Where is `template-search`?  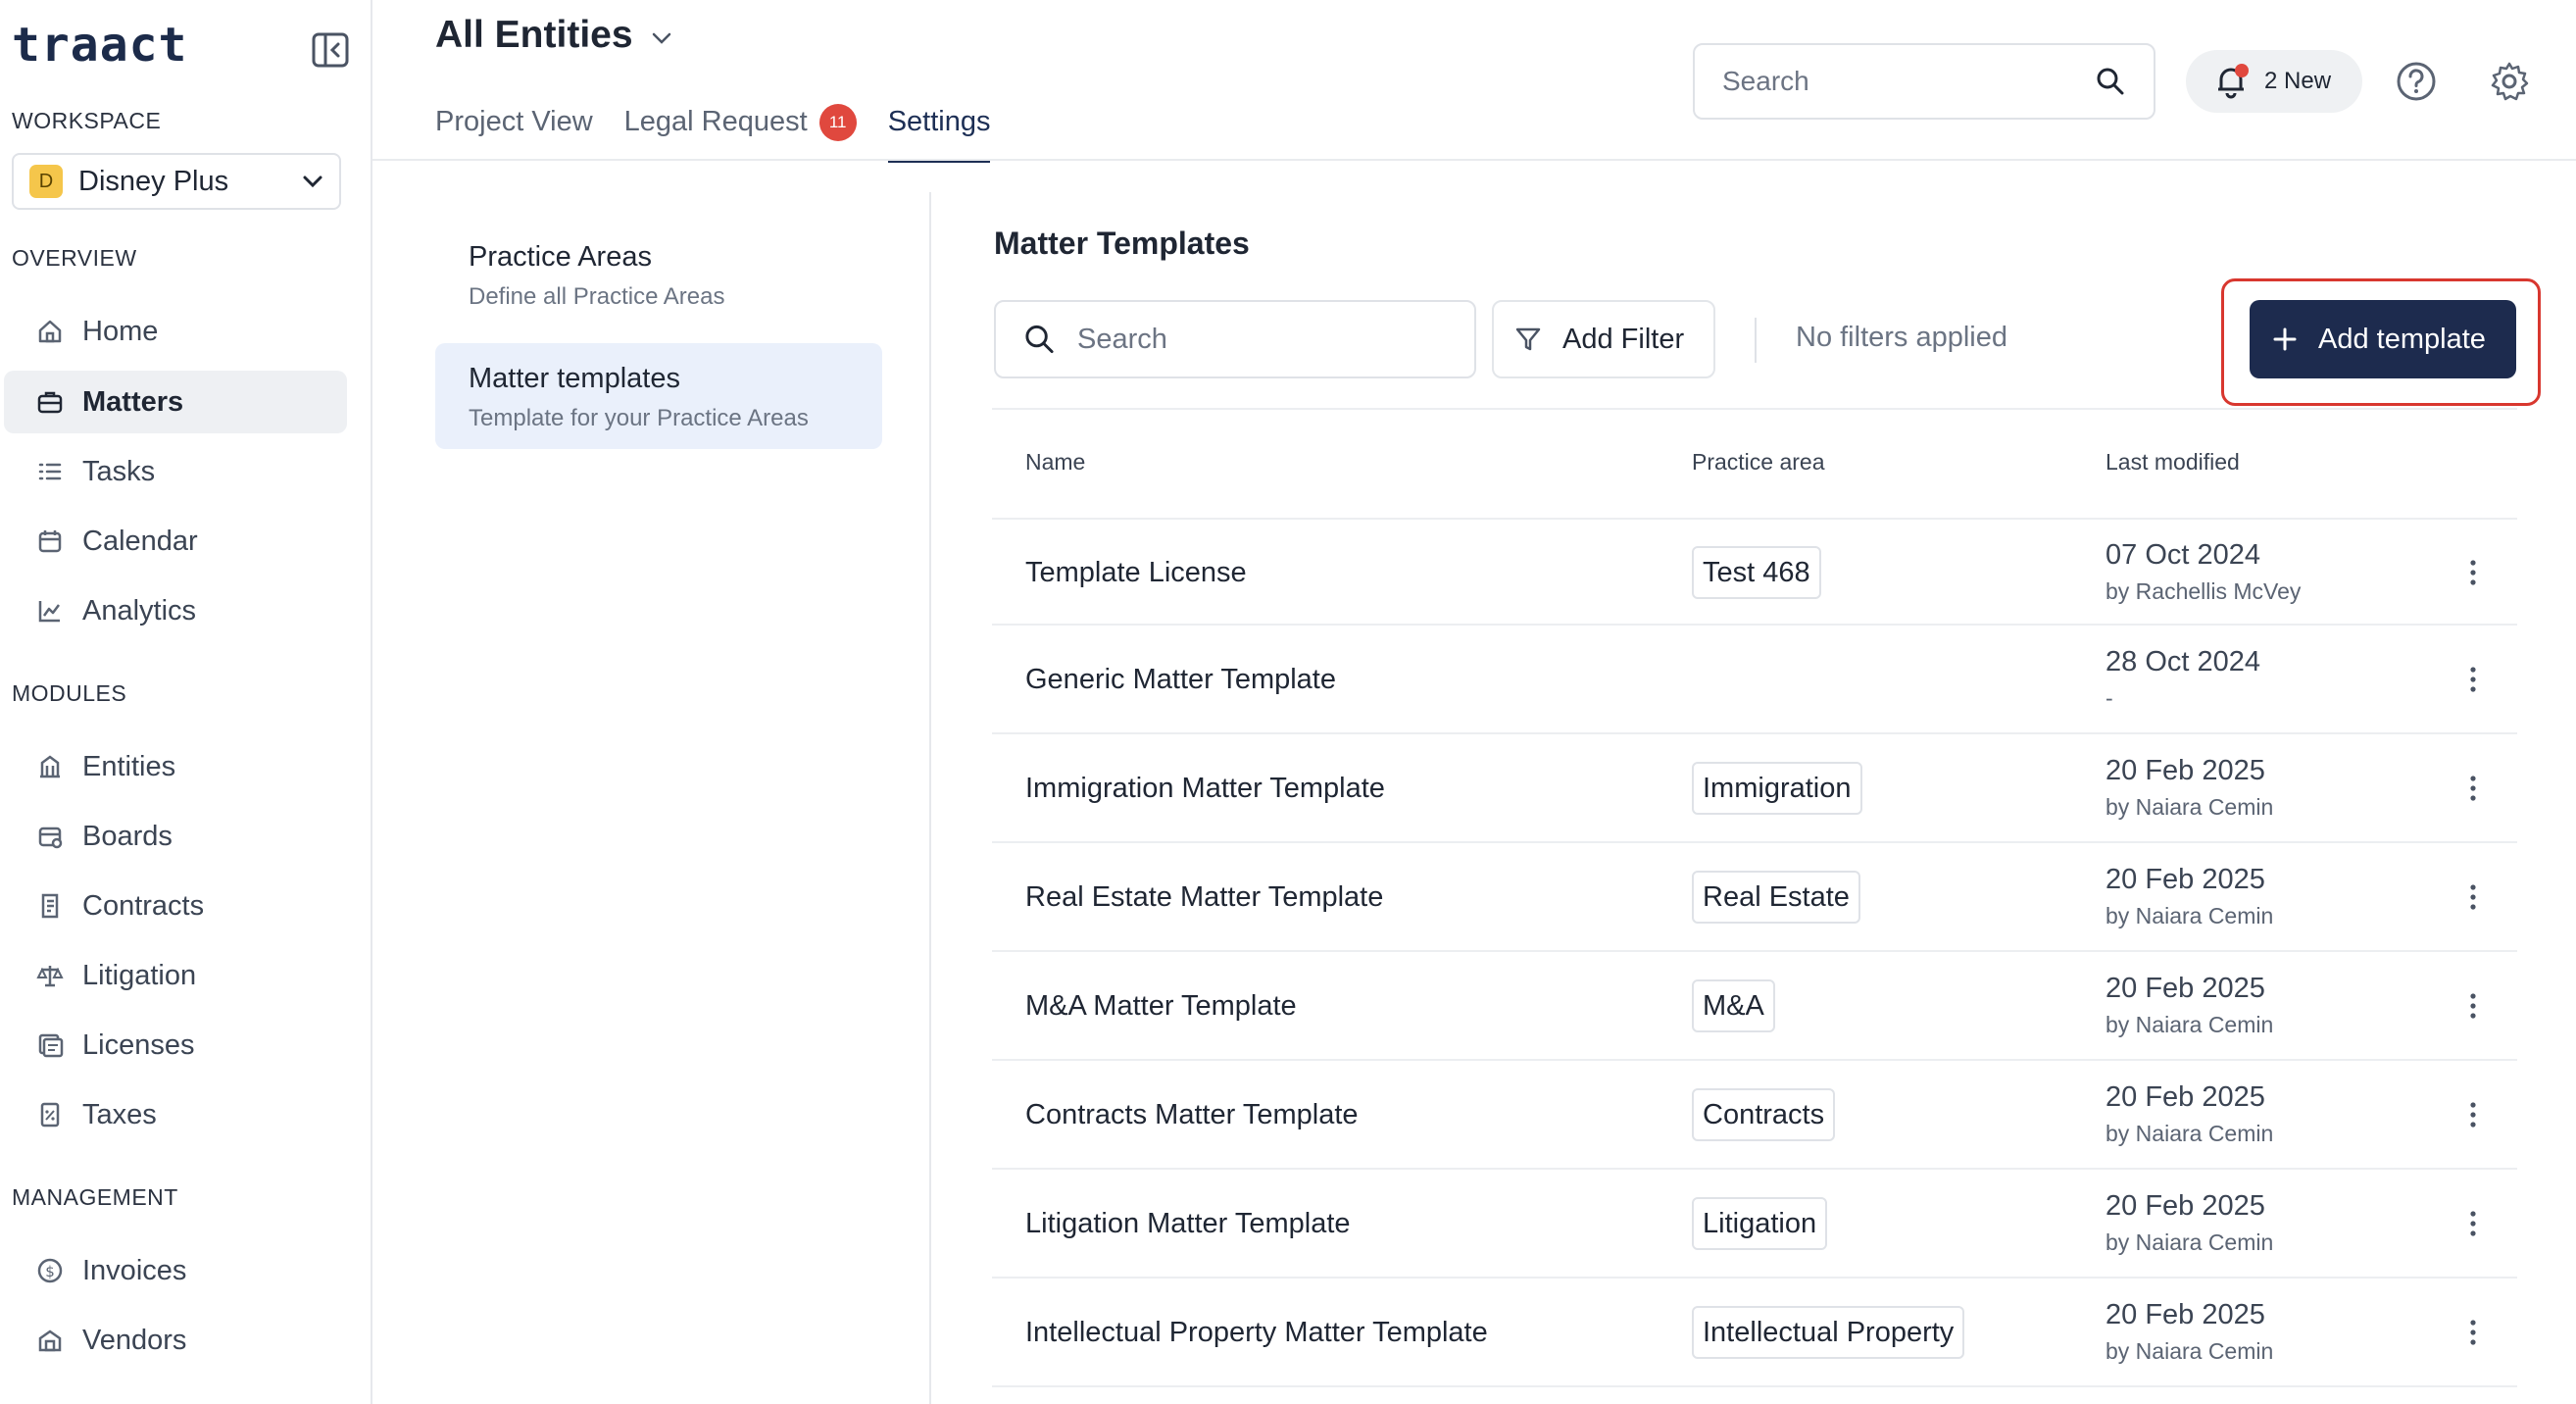 template-search is located at coordinates (1235, 339).